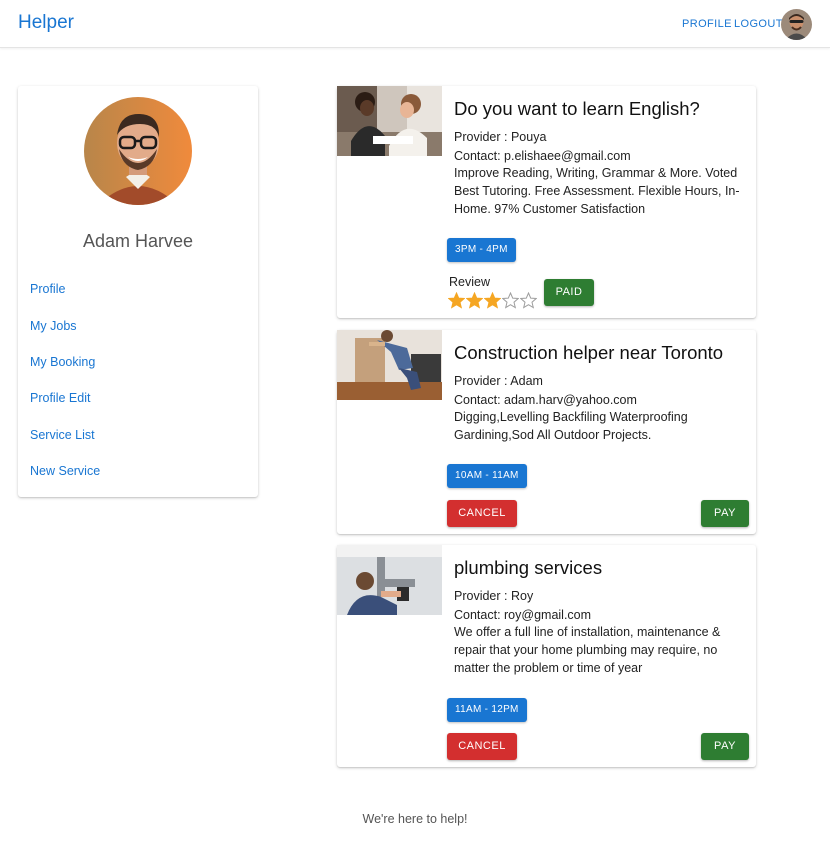  Describe the element at coordinates (542, 156) in the screenshot. I see `service-contact: Contact: p.elishaee@gmail.com` at that location.